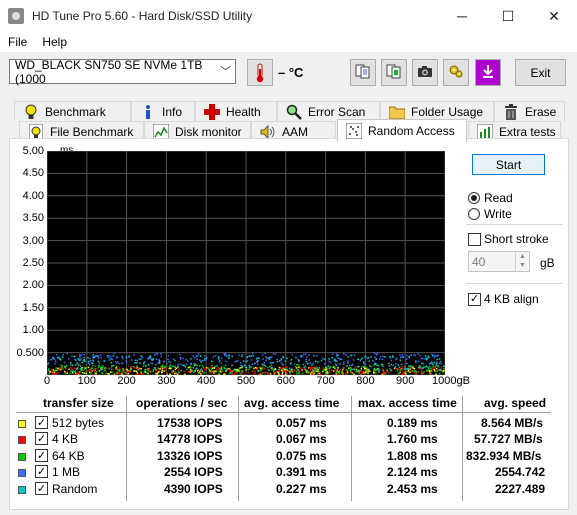 The height and width of the screenshot is (515, 577). Describe the element at coordinates (394, 72) in the screenshot. I see `copy-screenshot-button` at that location.